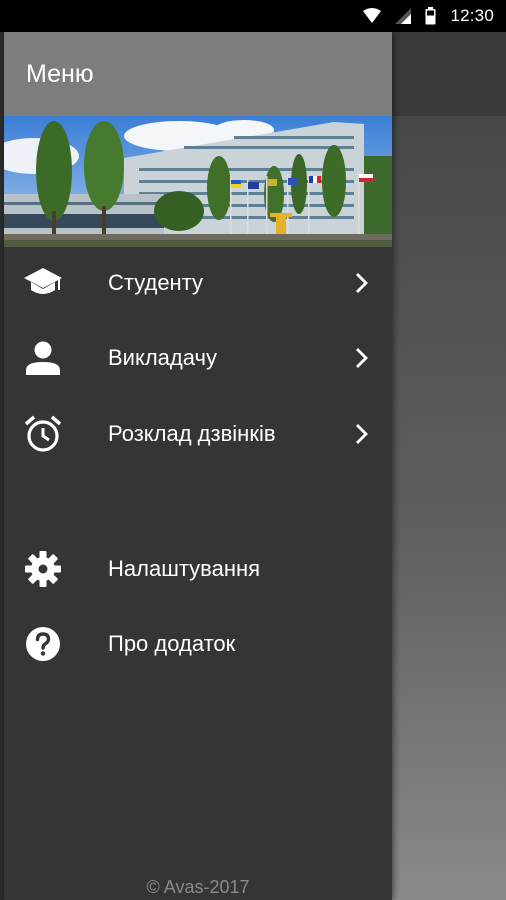  Describe the element at coordinates (192, 433) in the screenshot. I see `menu-item-label: Розклад дзвінків` at that location.